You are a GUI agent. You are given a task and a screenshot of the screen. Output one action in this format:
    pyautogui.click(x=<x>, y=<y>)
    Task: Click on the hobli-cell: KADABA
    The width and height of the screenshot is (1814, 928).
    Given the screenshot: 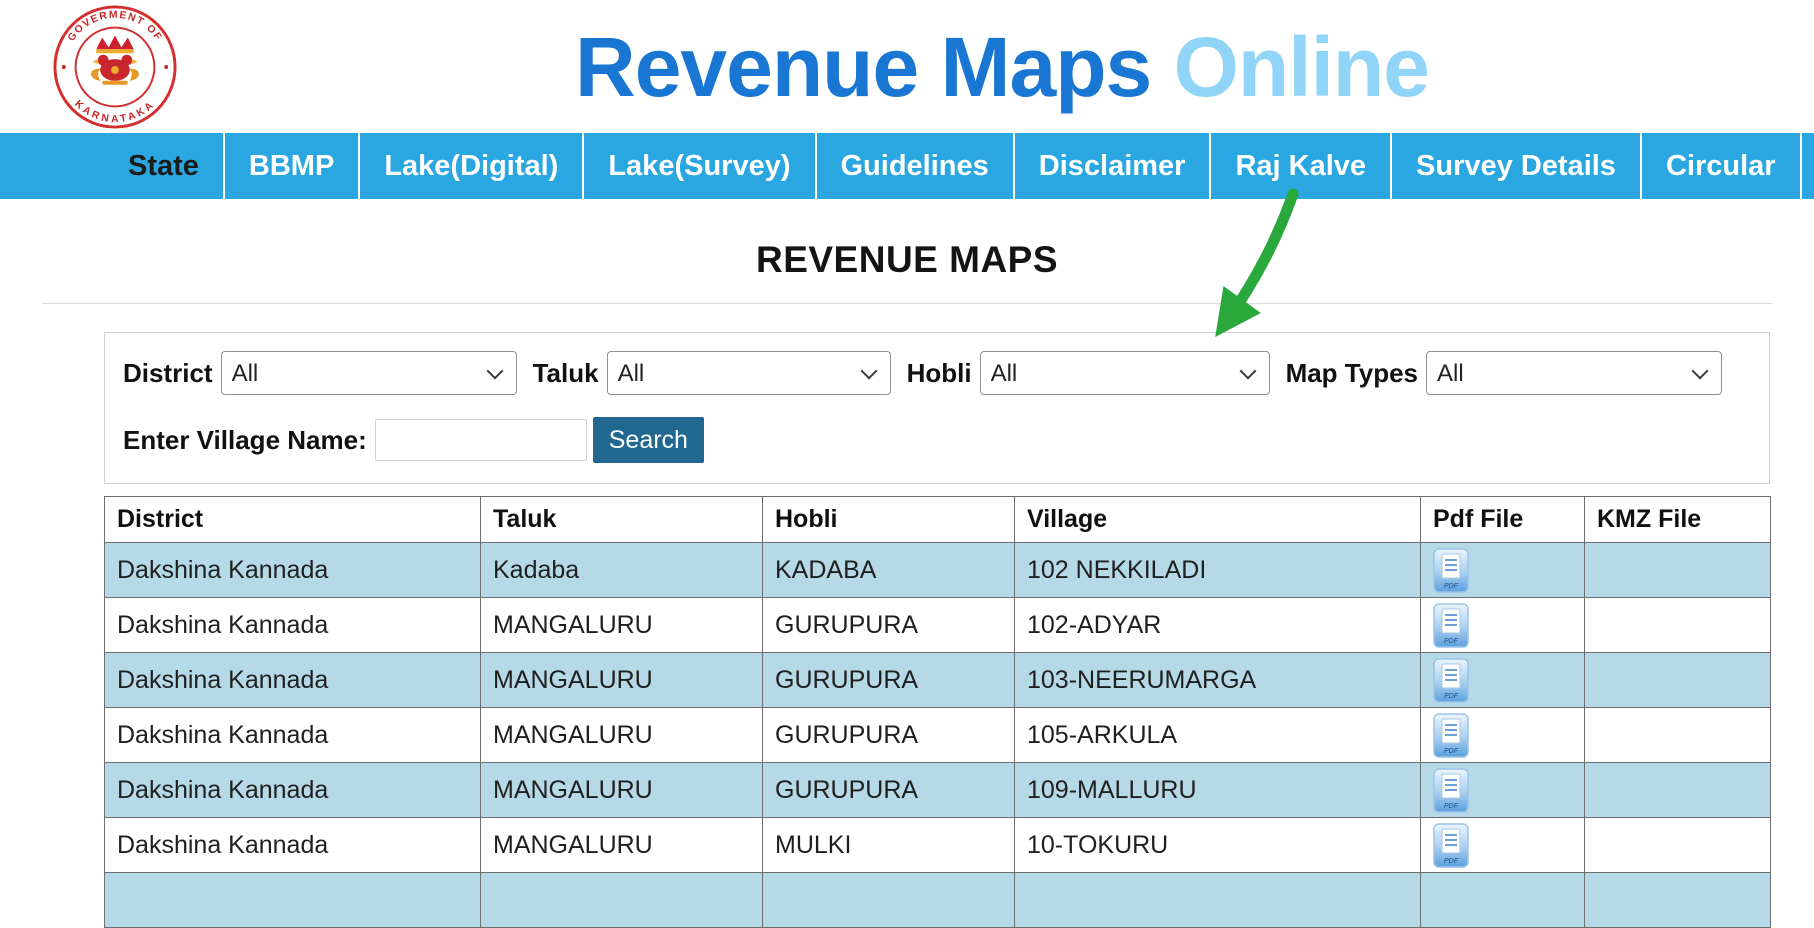 What is the action you would take?
    pyautogui.click(x=888, y=570)
    